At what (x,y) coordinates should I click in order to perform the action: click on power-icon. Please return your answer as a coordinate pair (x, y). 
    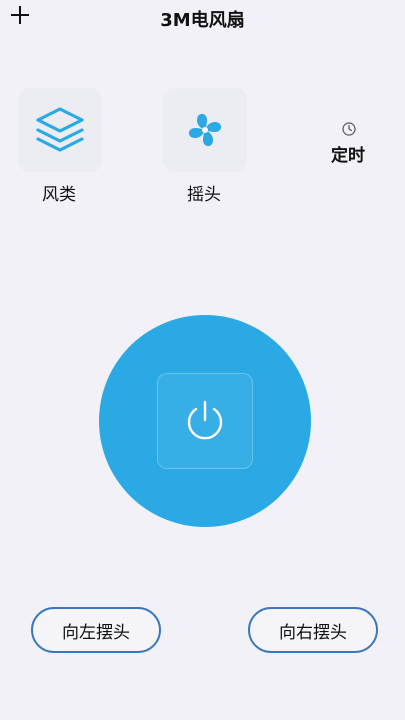
    Looking at the image, I should click on (205, 420).